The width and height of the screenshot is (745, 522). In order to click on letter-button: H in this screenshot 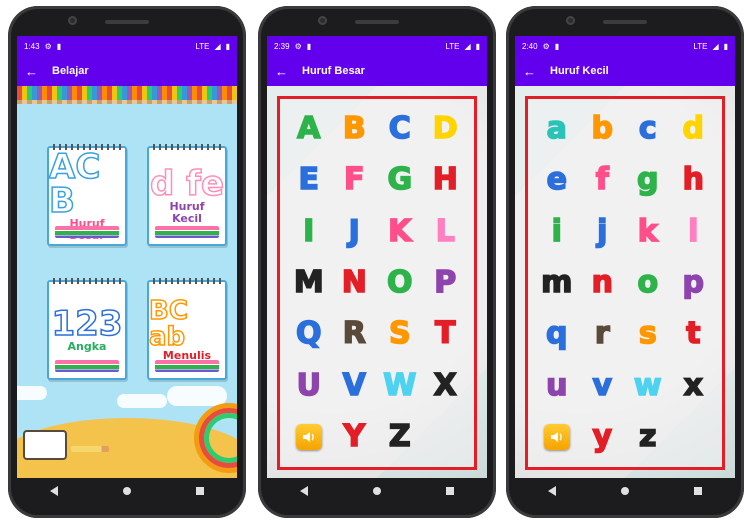, I will do `click(445, 180)`.